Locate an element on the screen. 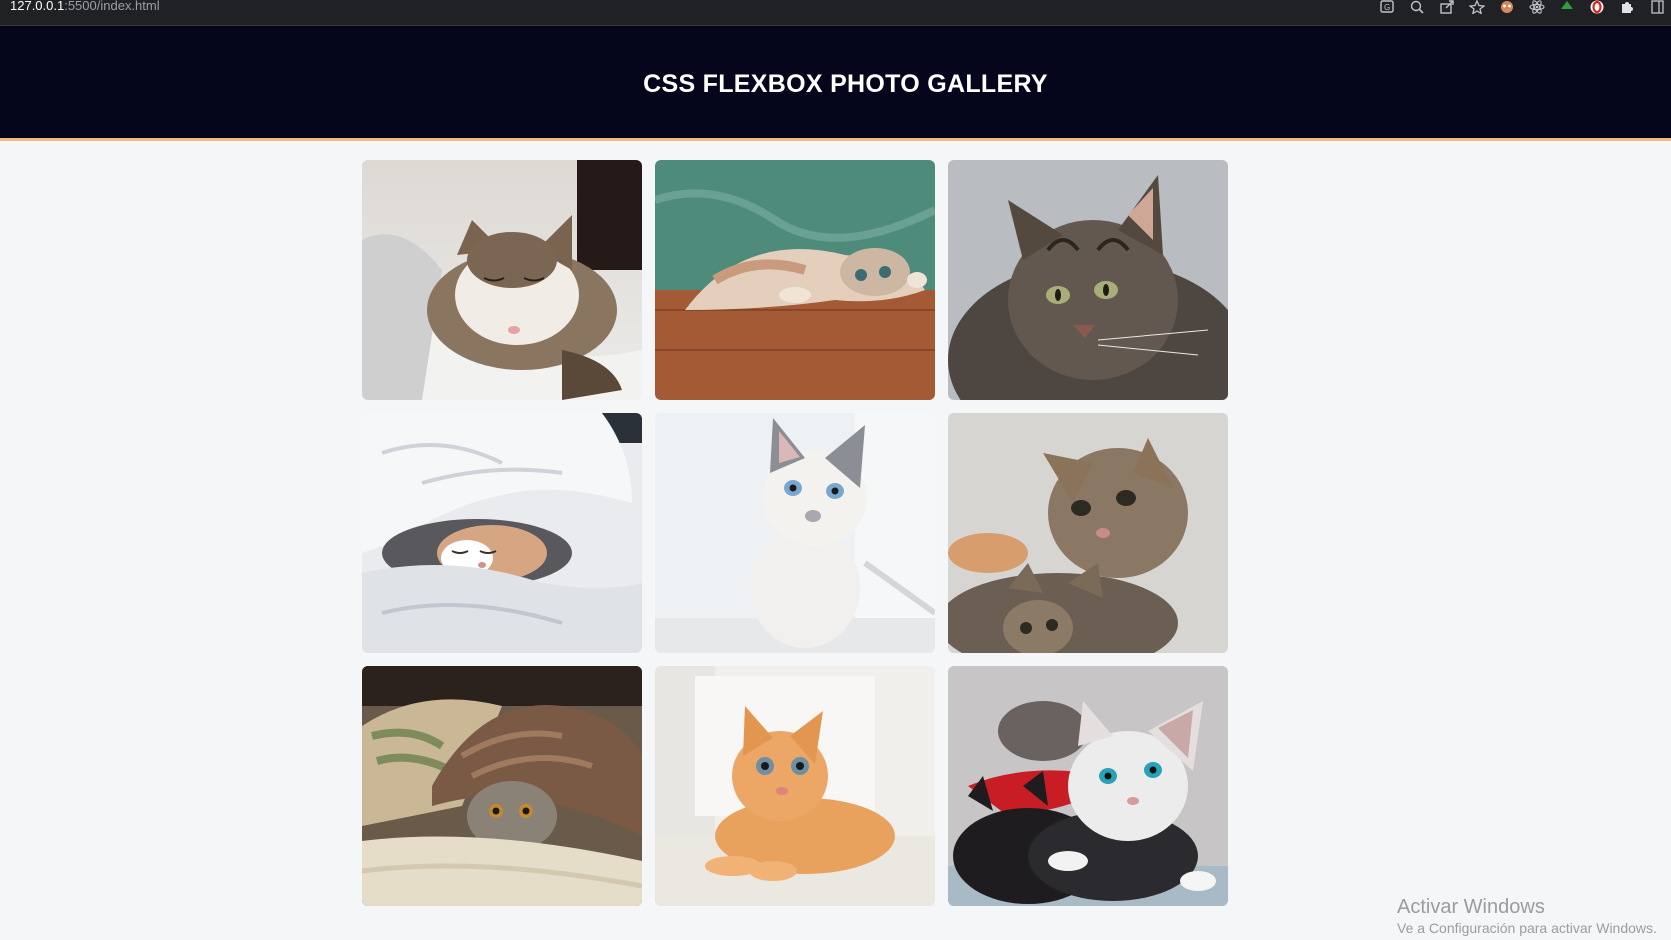  react-devtools-icon is located at coordinates (1537, 7).